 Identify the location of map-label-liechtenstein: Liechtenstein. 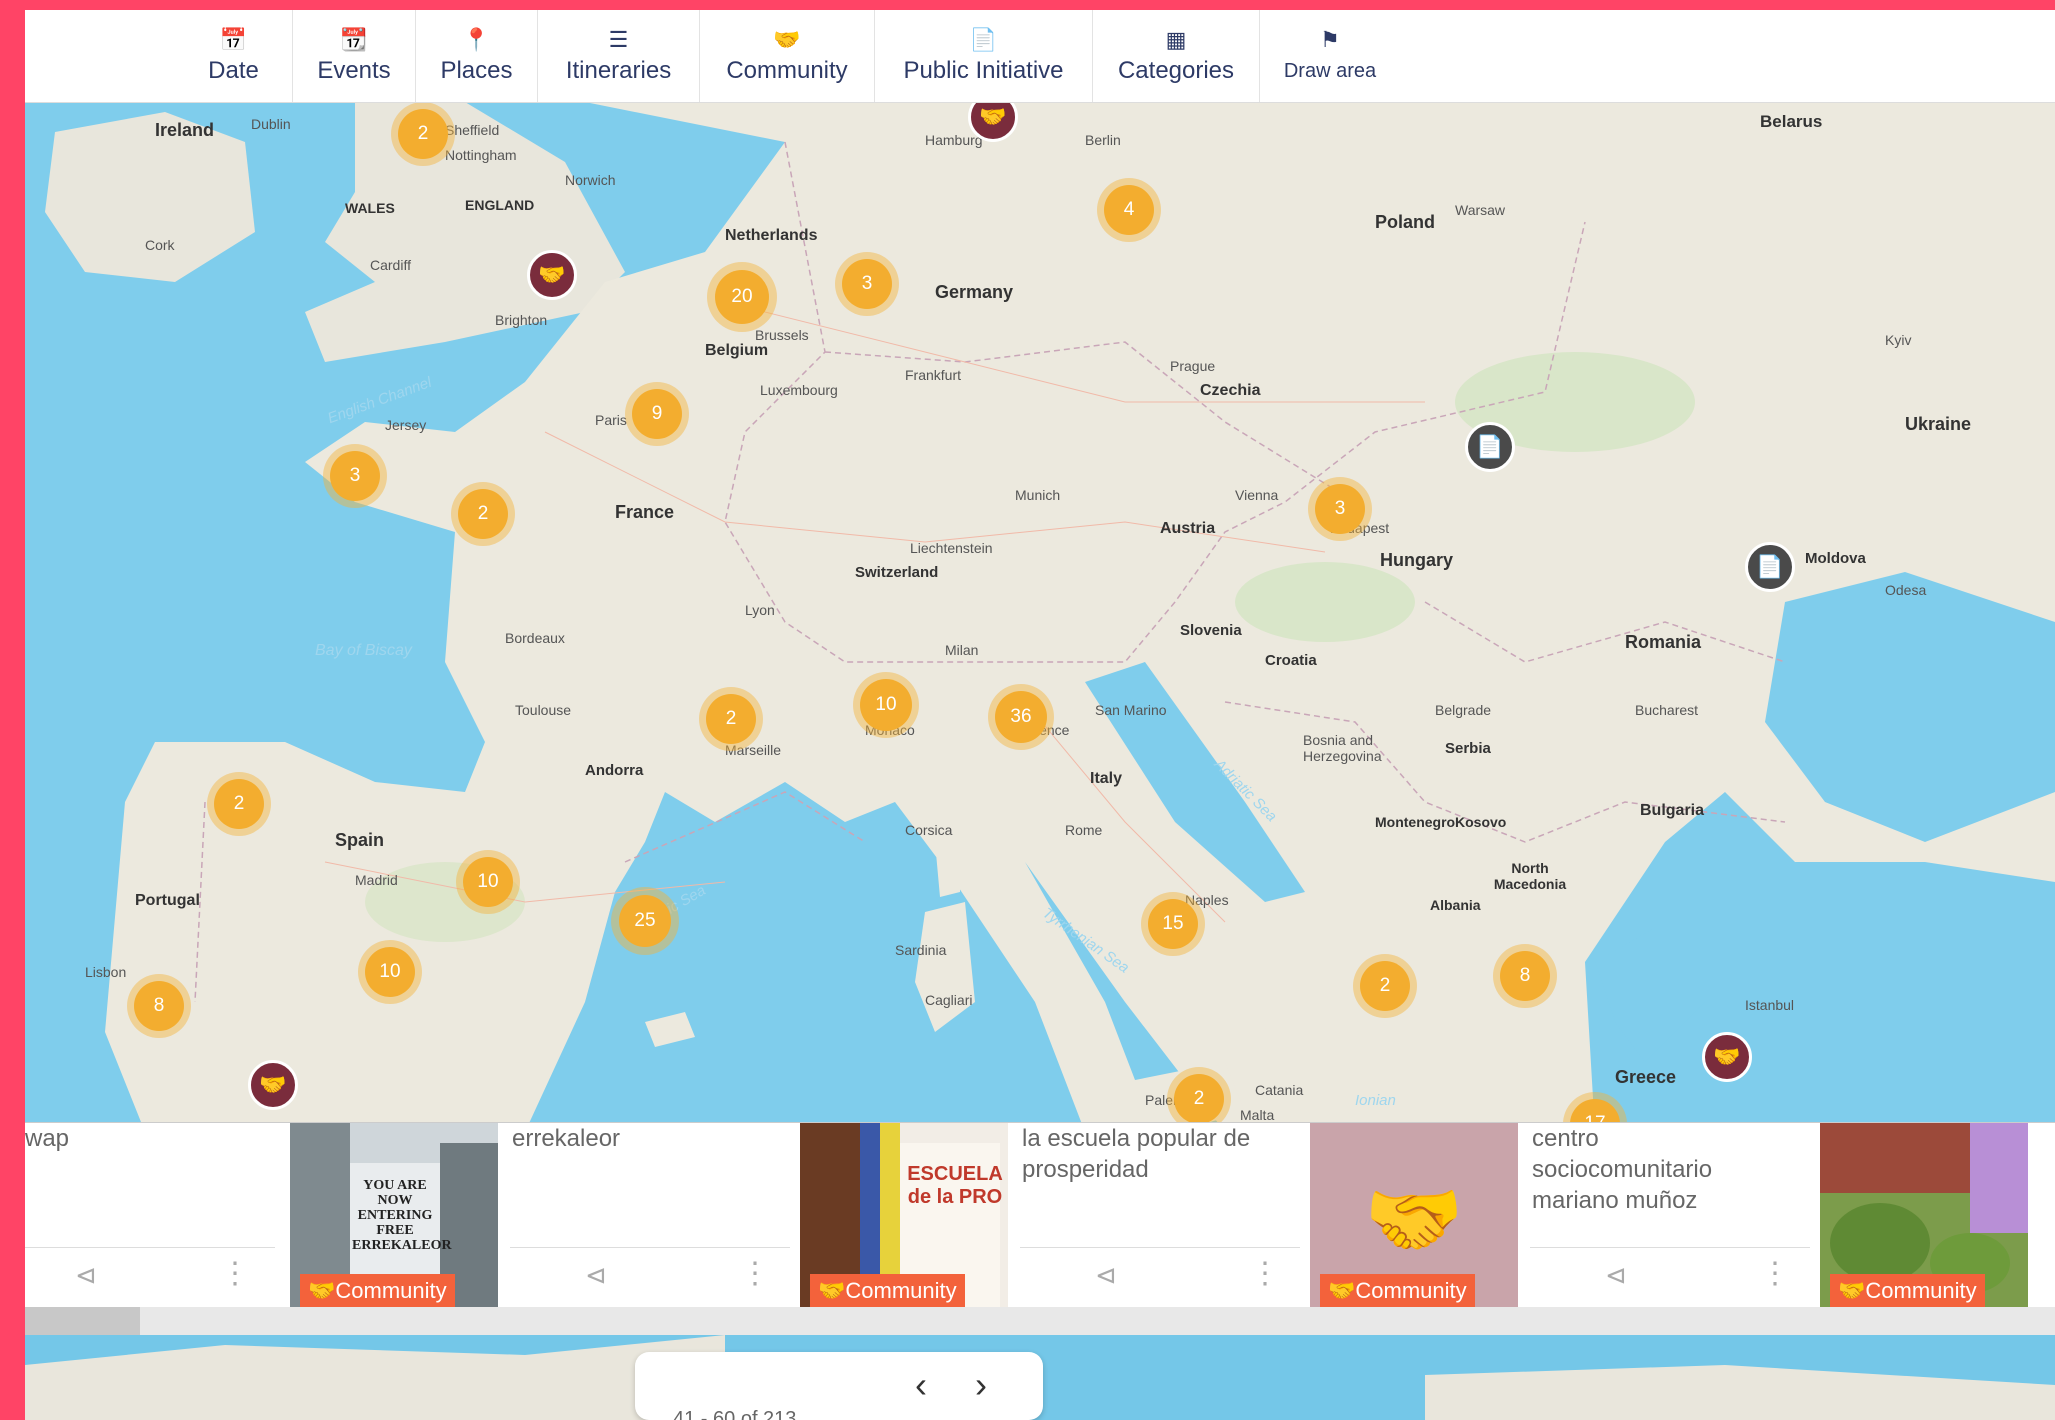
(951, 548).